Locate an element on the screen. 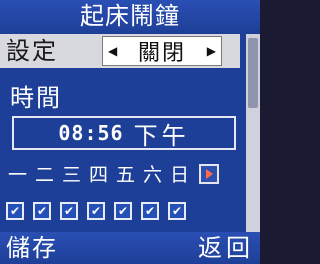 Image resolution: width=320 pixels, height=264 pixels. day-label-wed: 三 is located at coordinates (71, 175).